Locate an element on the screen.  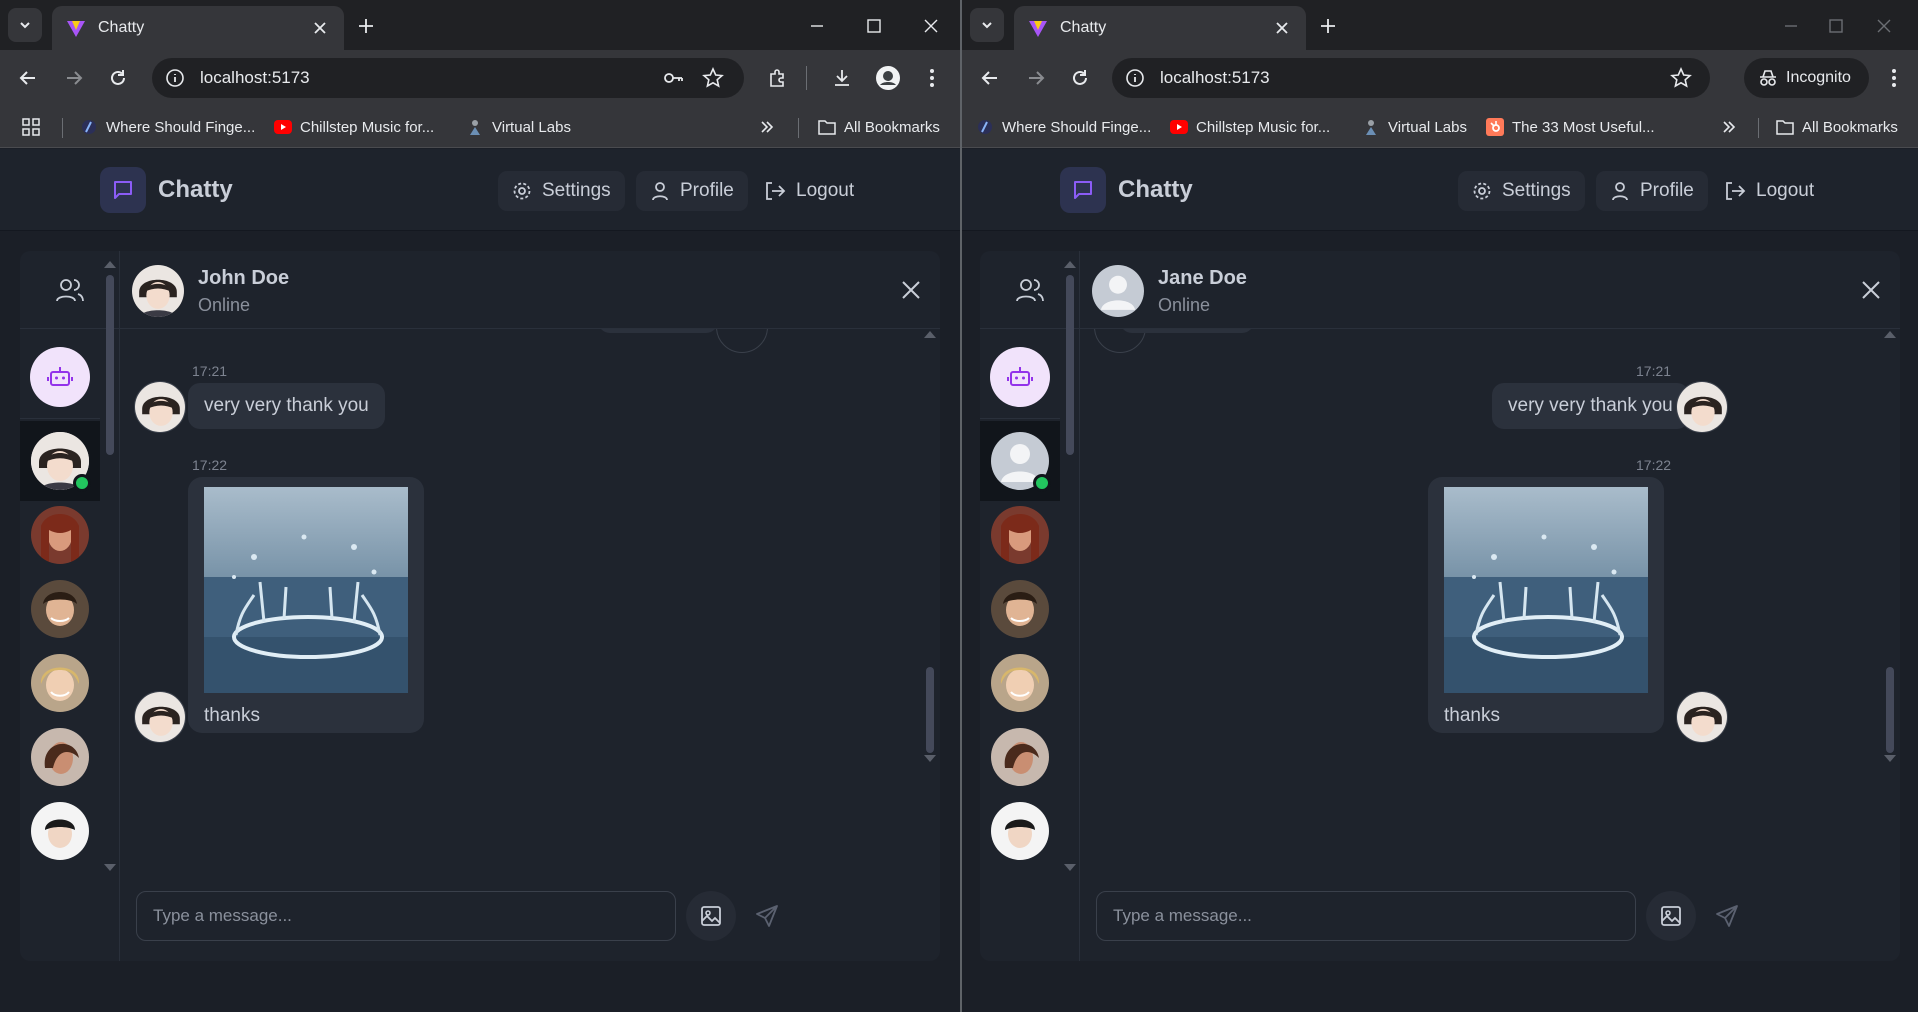
send-icon is located at coordinates (1727, 916).